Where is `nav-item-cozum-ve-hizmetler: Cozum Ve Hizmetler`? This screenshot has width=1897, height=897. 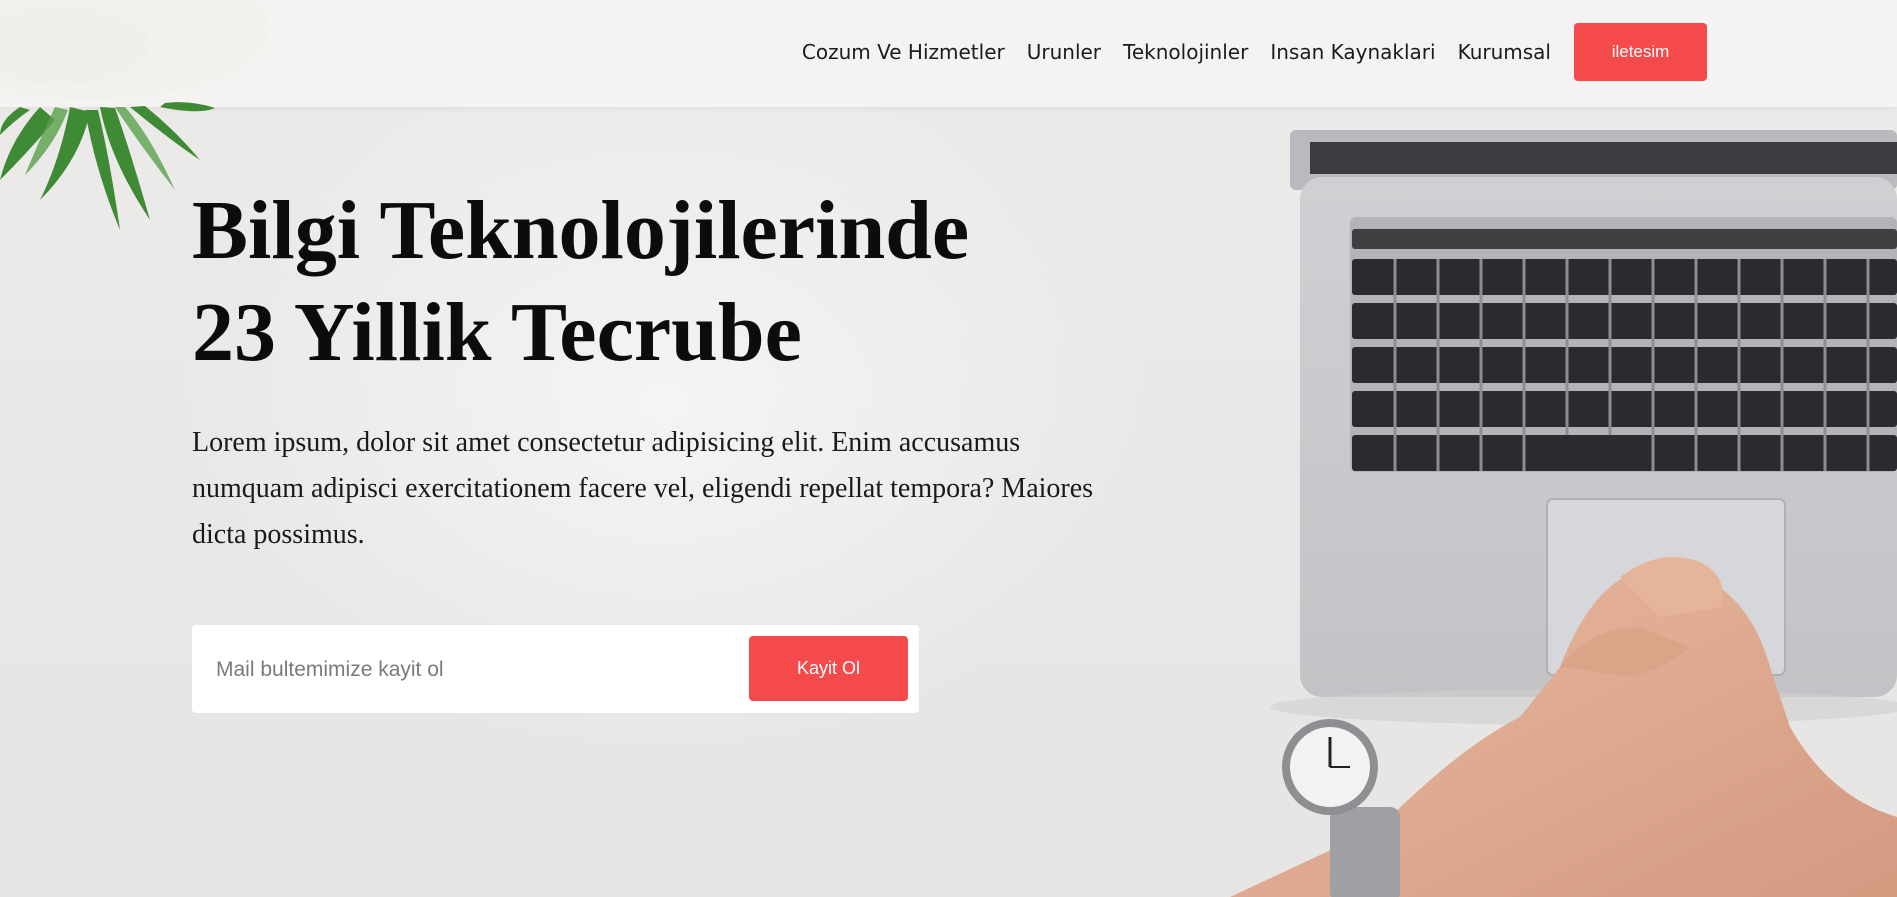 nav-item-cozum-ve-hizmetler: Cozum Ve Hizmetler is located at coordinates (903, 52).